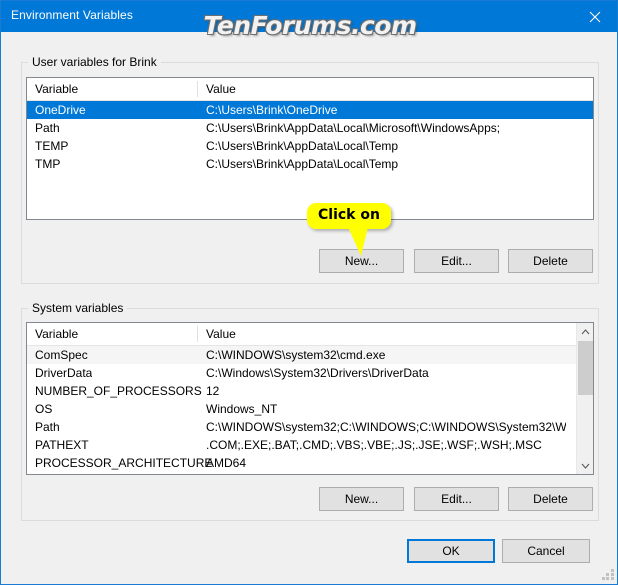  Describe the element at coordinates (272, 110) in the screenshot. I see `row-value: C:\Users\Brink\OneDrive` at that location.